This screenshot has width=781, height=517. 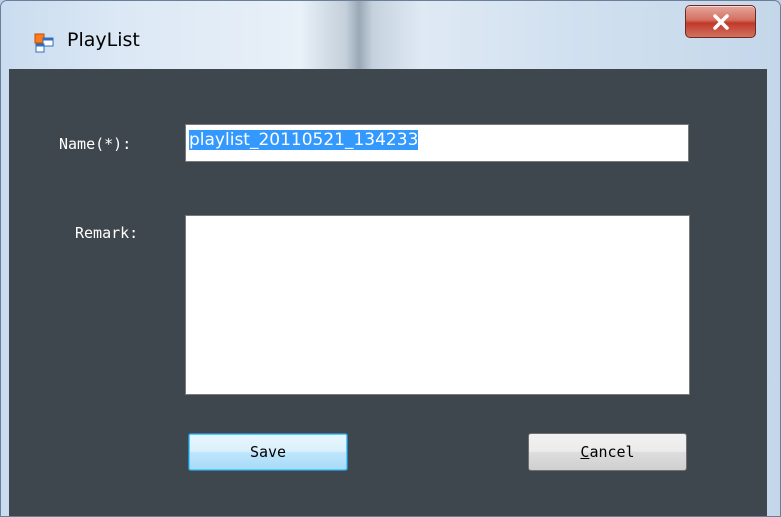 I want to click on app-window-icon, so click(x=44, y=43).